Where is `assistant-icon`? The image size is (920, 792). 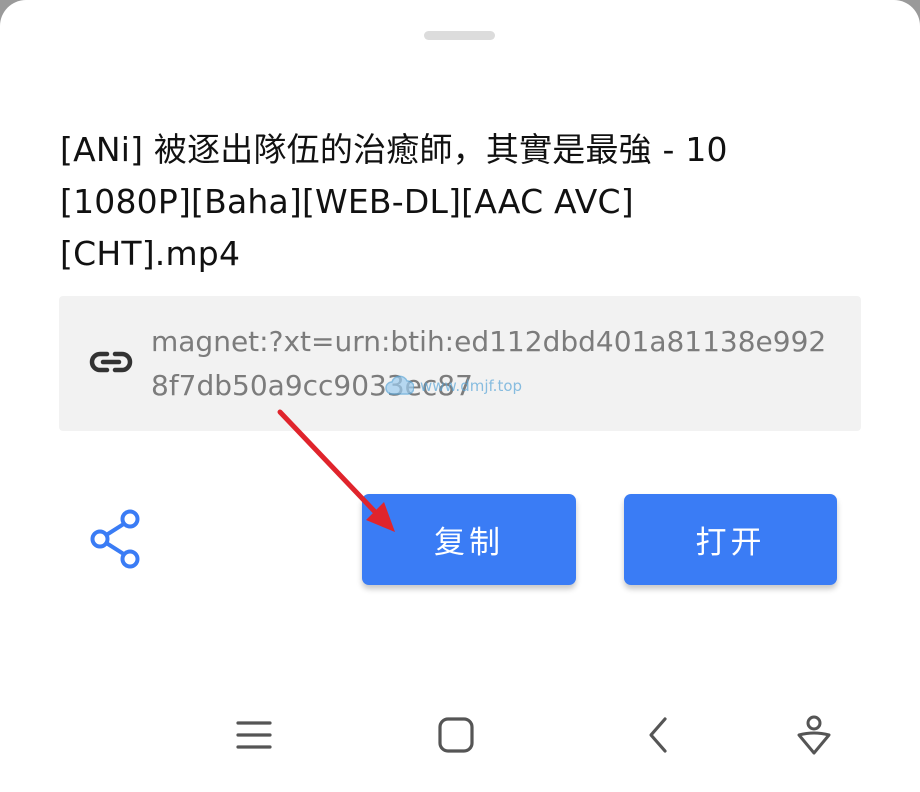
assistant-icon is located at coordinates (814, 735).